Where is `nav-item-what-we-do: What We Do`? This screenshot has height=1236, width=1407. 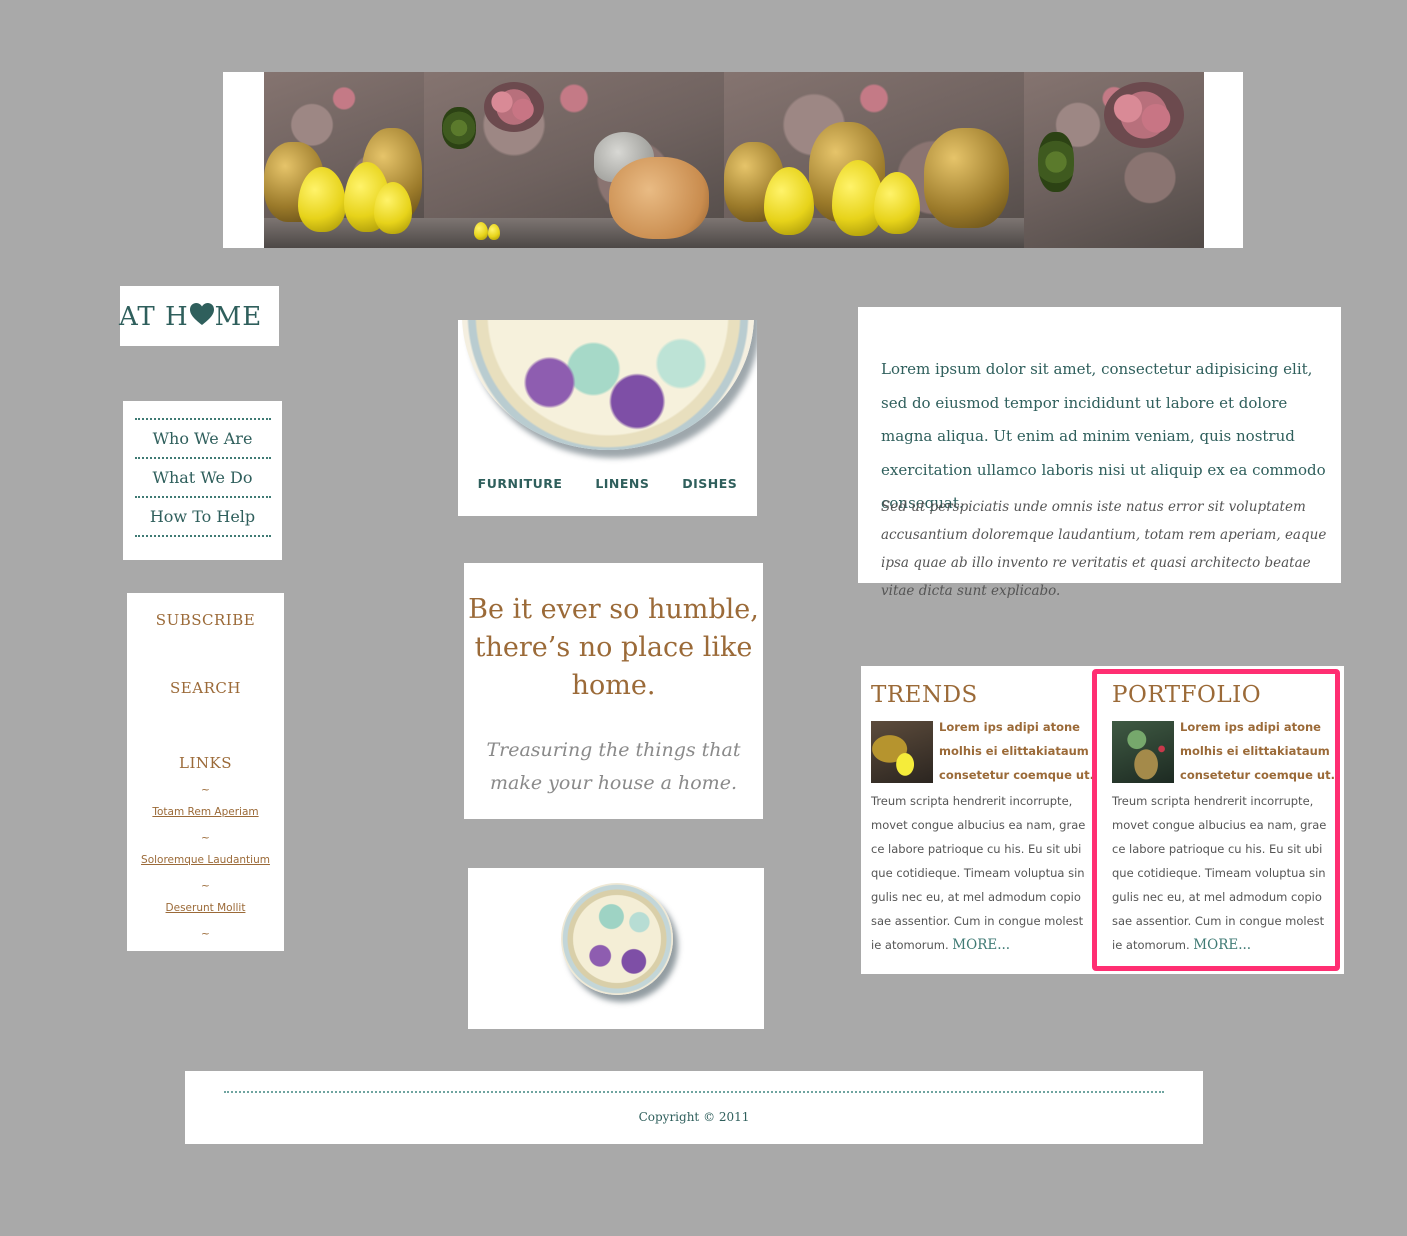 nav-item-what-we-do: What We Do is located at coordinates (202, 477).